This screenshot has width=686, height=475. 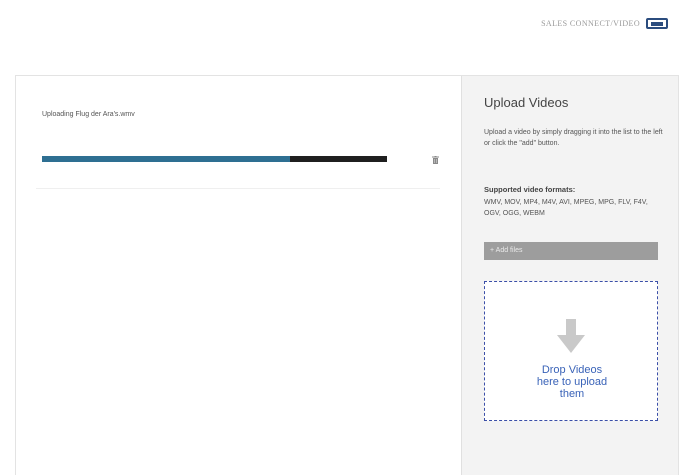 What do you see at coordinates (571, 336) in the screenshot?
I see `arrow-down-icon` at bounding box center [571, 336].